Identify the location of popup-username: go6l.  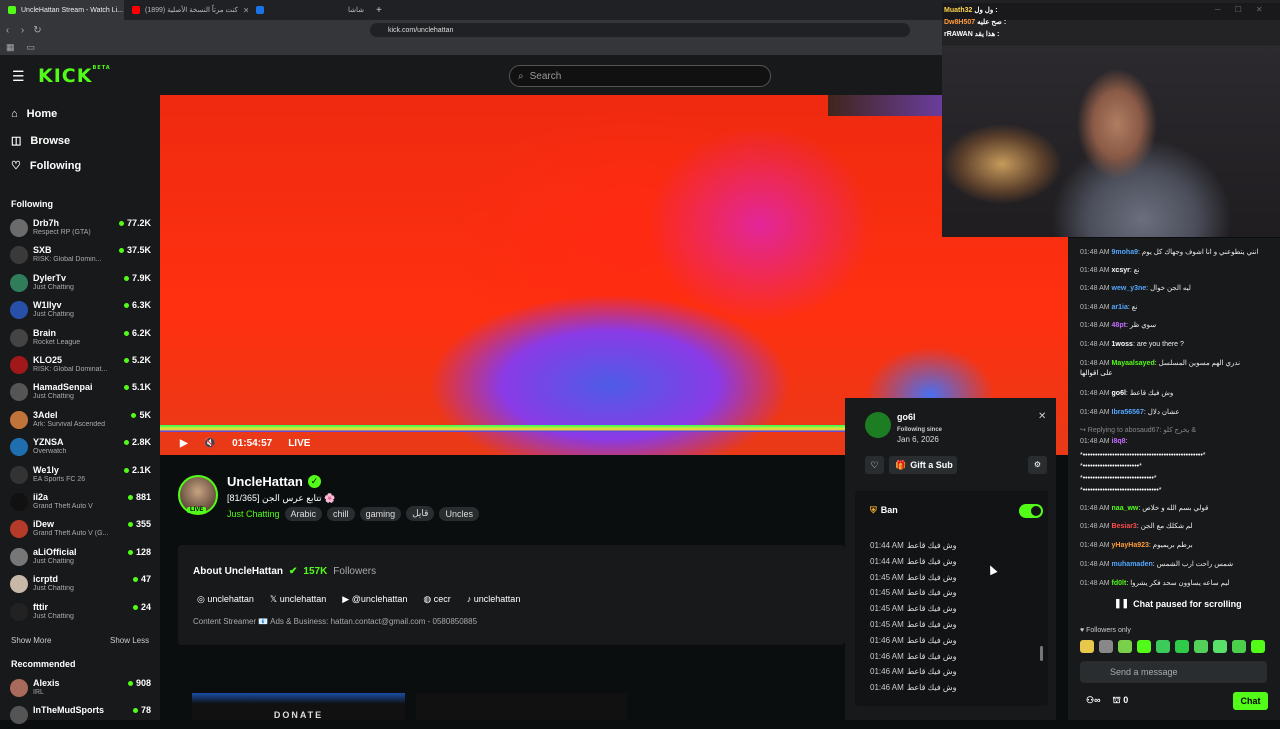
(906, 417).